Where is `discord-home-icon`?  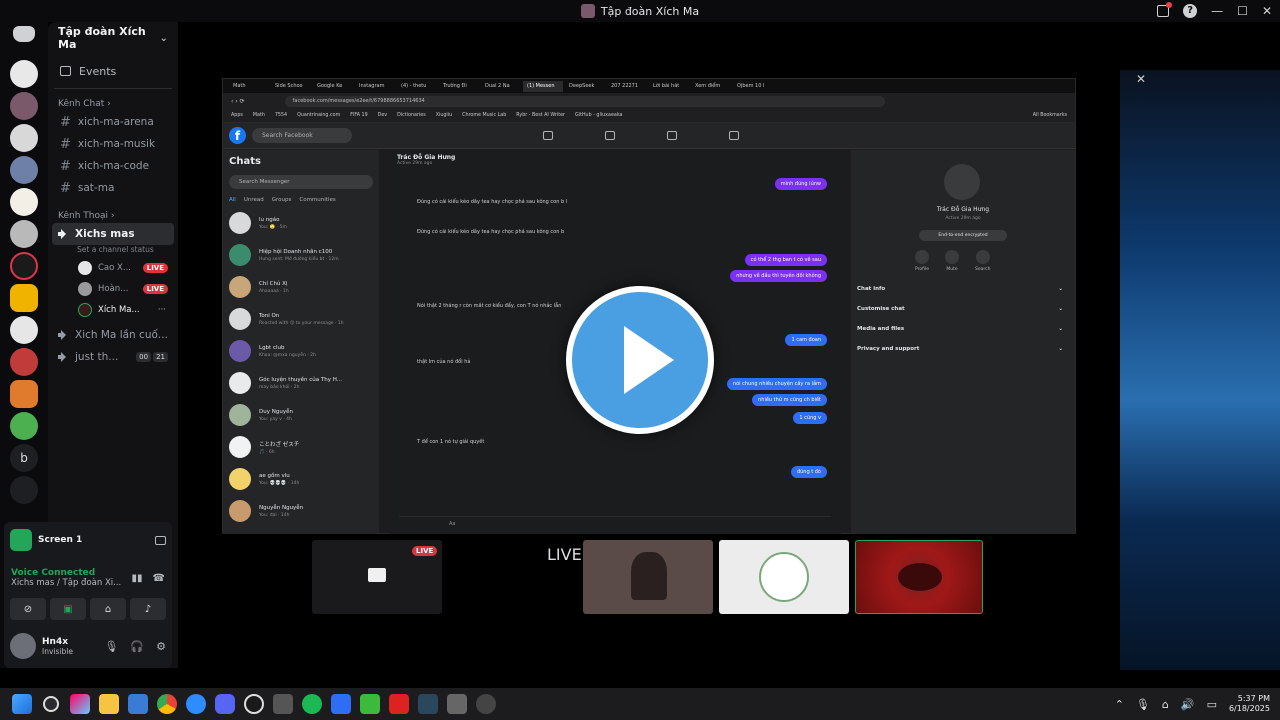 discord-home-icon is located at coordinates (24, 34).